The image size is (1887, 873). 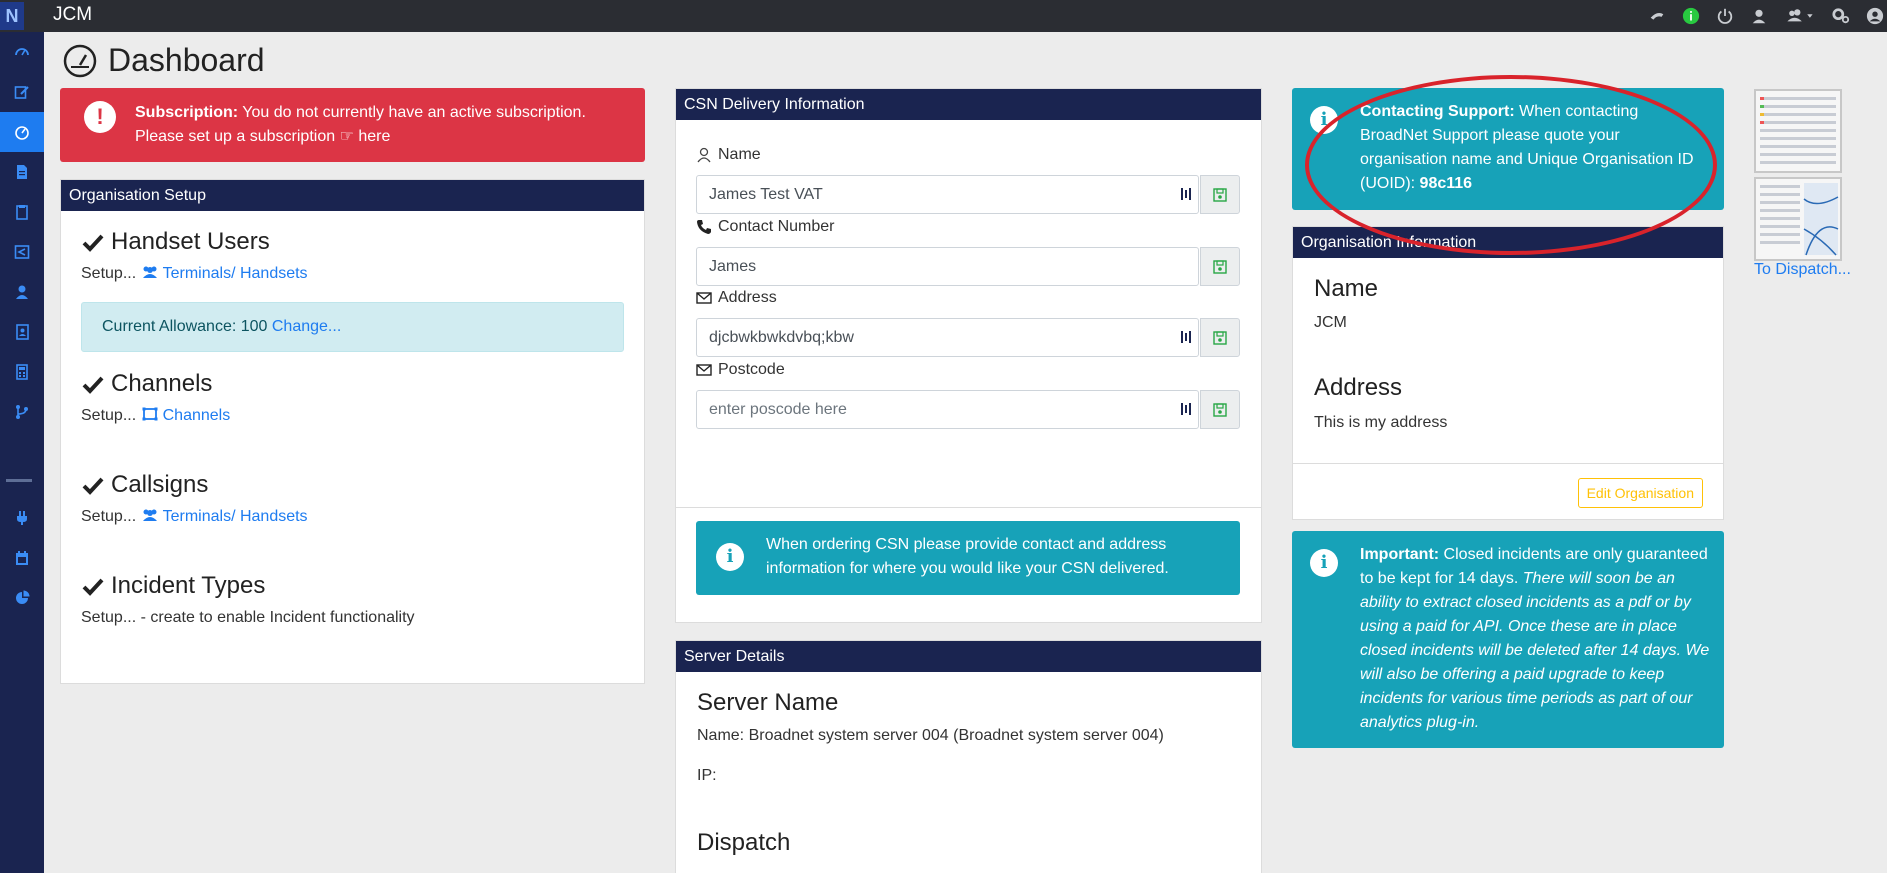 I want to click on contact-number-label: Contact Number, so click(x=765, y=227).